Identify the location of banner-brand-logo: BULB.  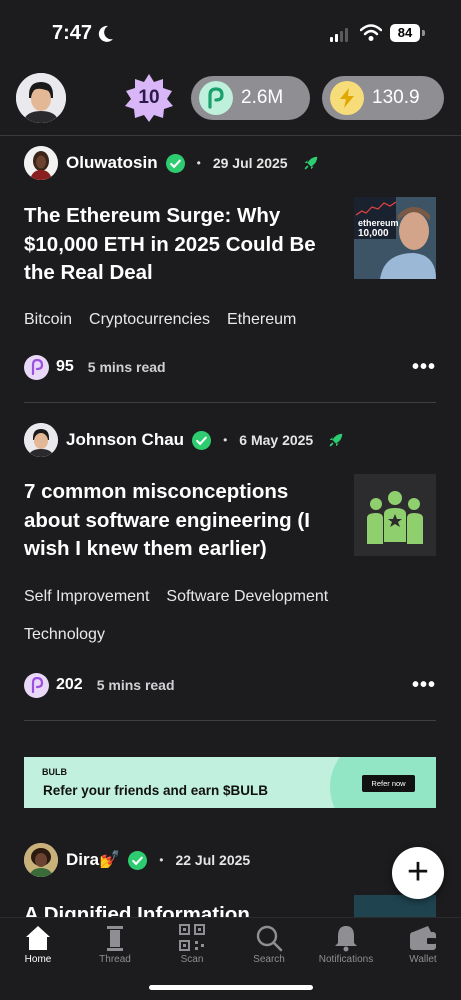
(54, 772).